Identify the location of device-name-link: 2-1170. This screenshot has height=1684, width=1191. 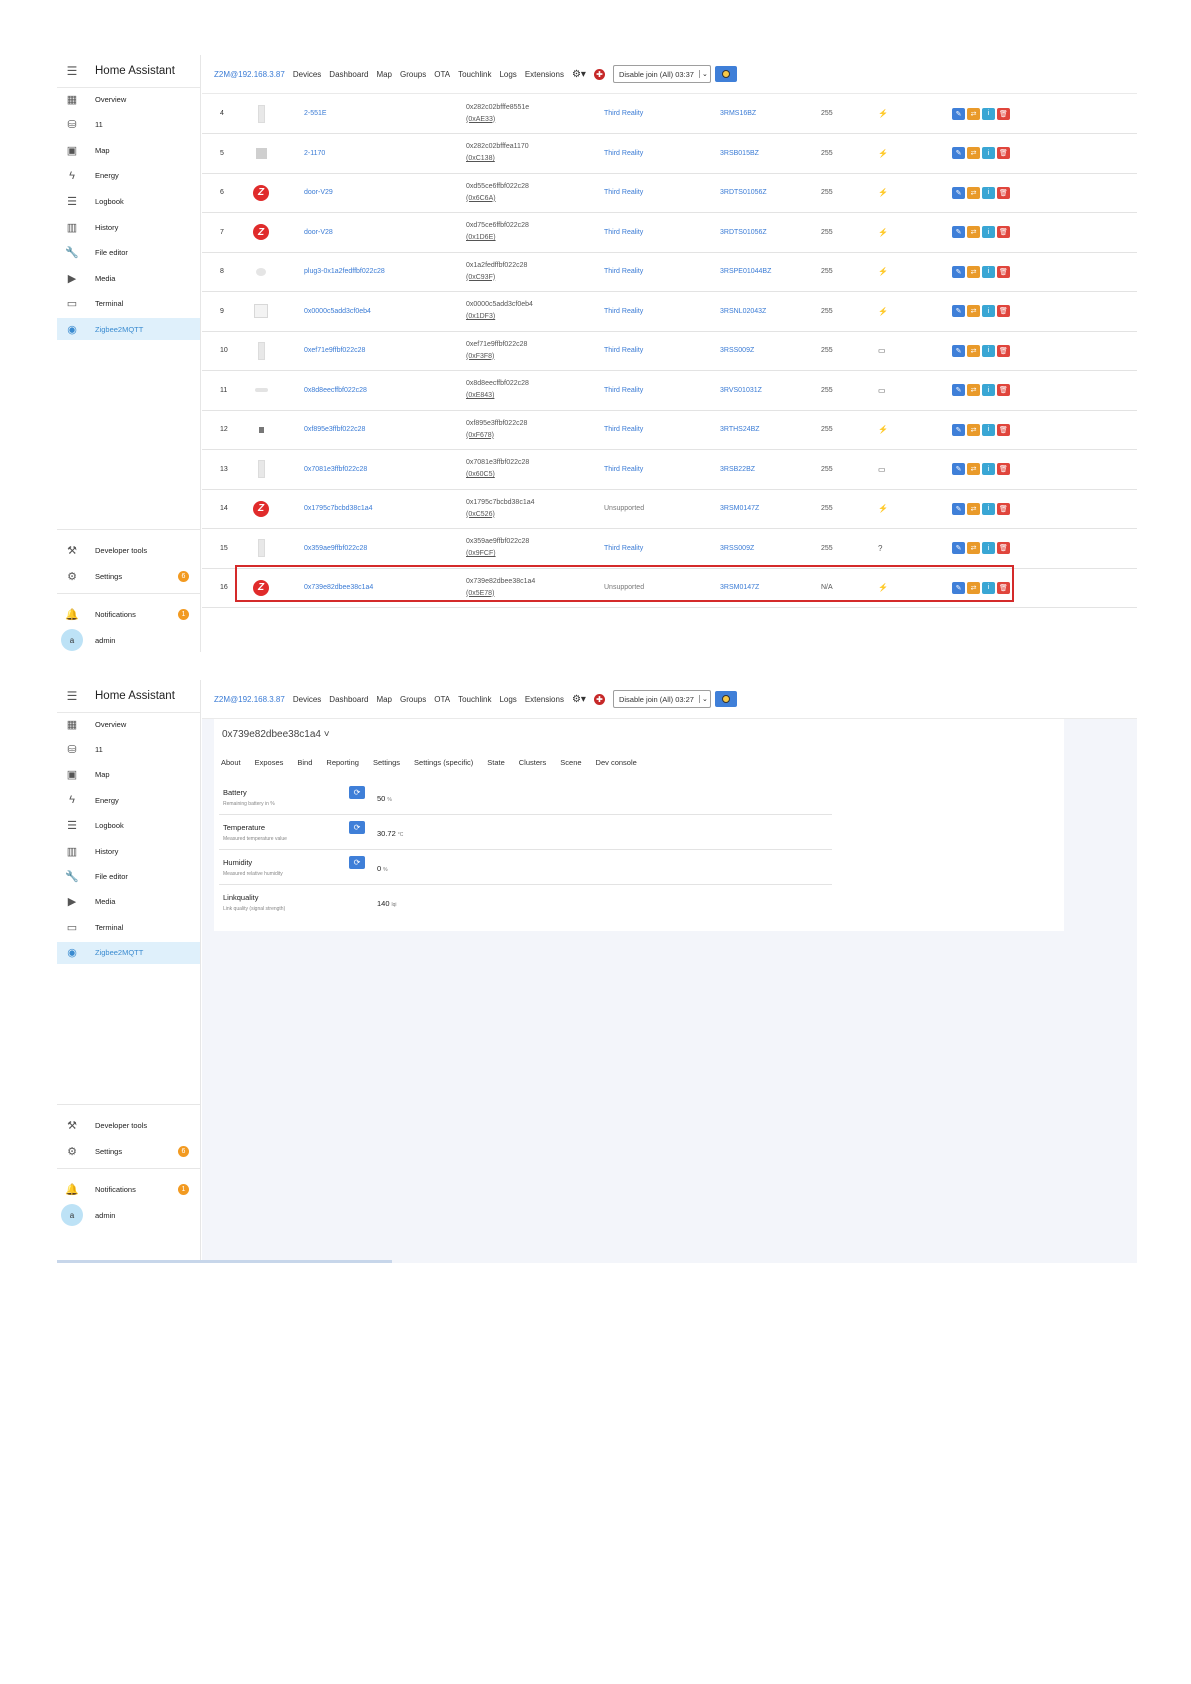
(314, 153).